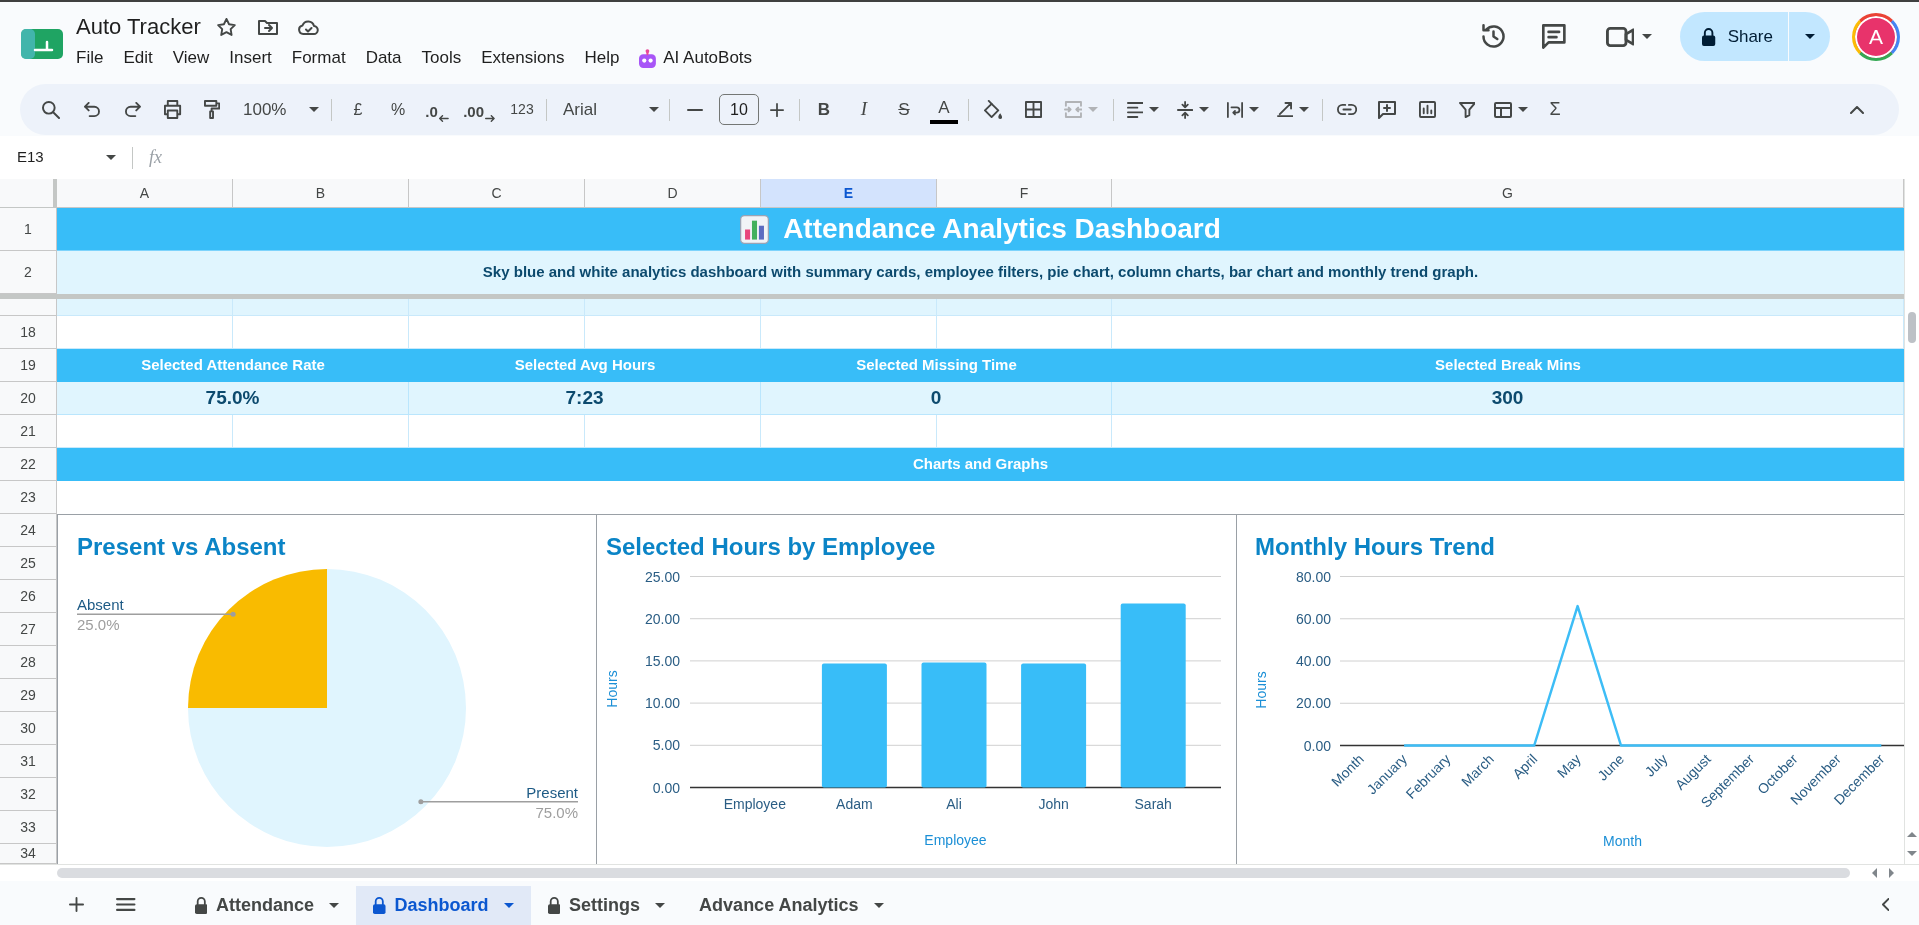  What do you see at coordinates (28, 827) in the screenshot?
I see `row-header: 33` at bounding box center [28, 827].